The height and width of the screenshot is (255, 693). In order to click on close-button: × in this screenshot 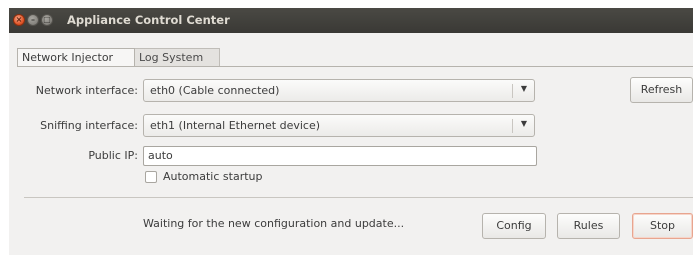, I will do `click(19, 20)`.